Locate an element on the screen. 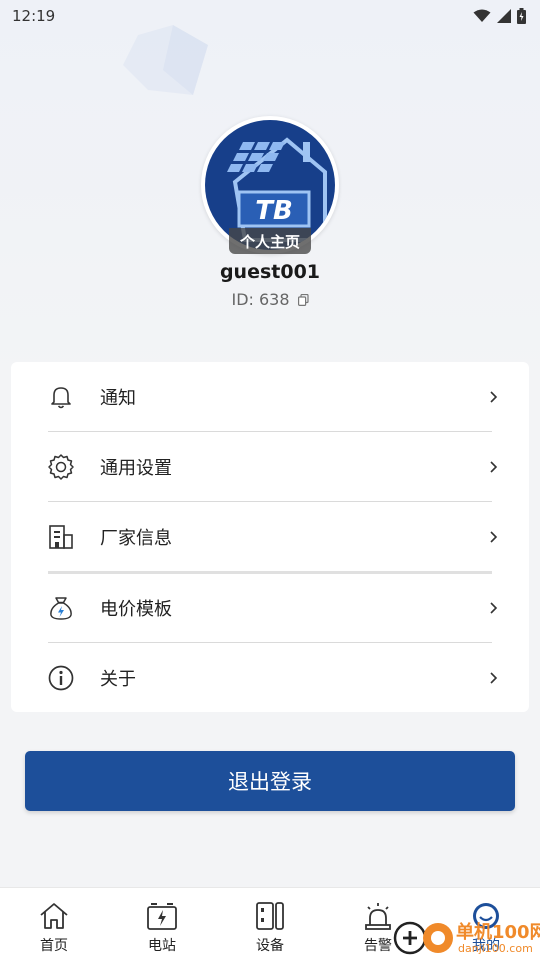 This screenshot has width=540, height=960. menu-item-electricity-price-template: 电价模板 is located at coordinates (270, 608).